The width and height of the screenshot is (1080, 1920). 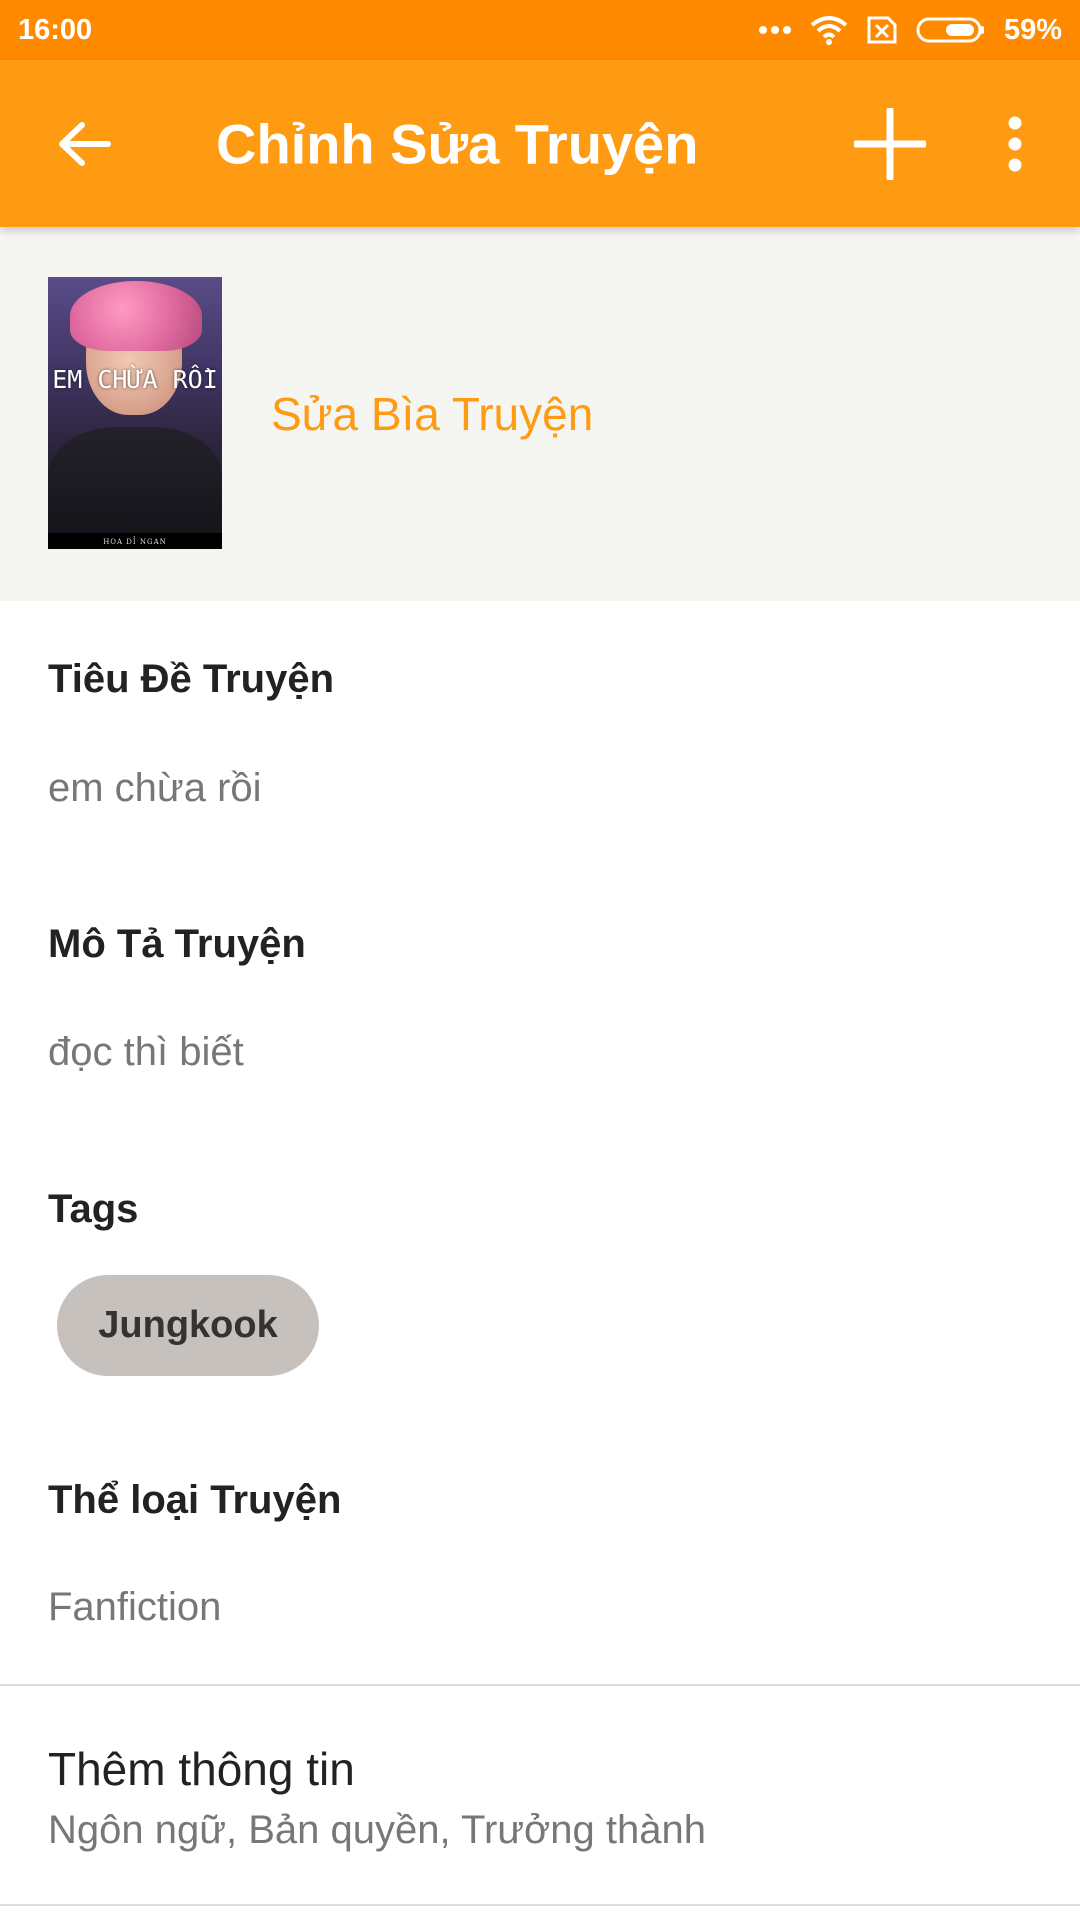 I want to click on tag-chip: Jungkook, so click(x=188, y=1325).